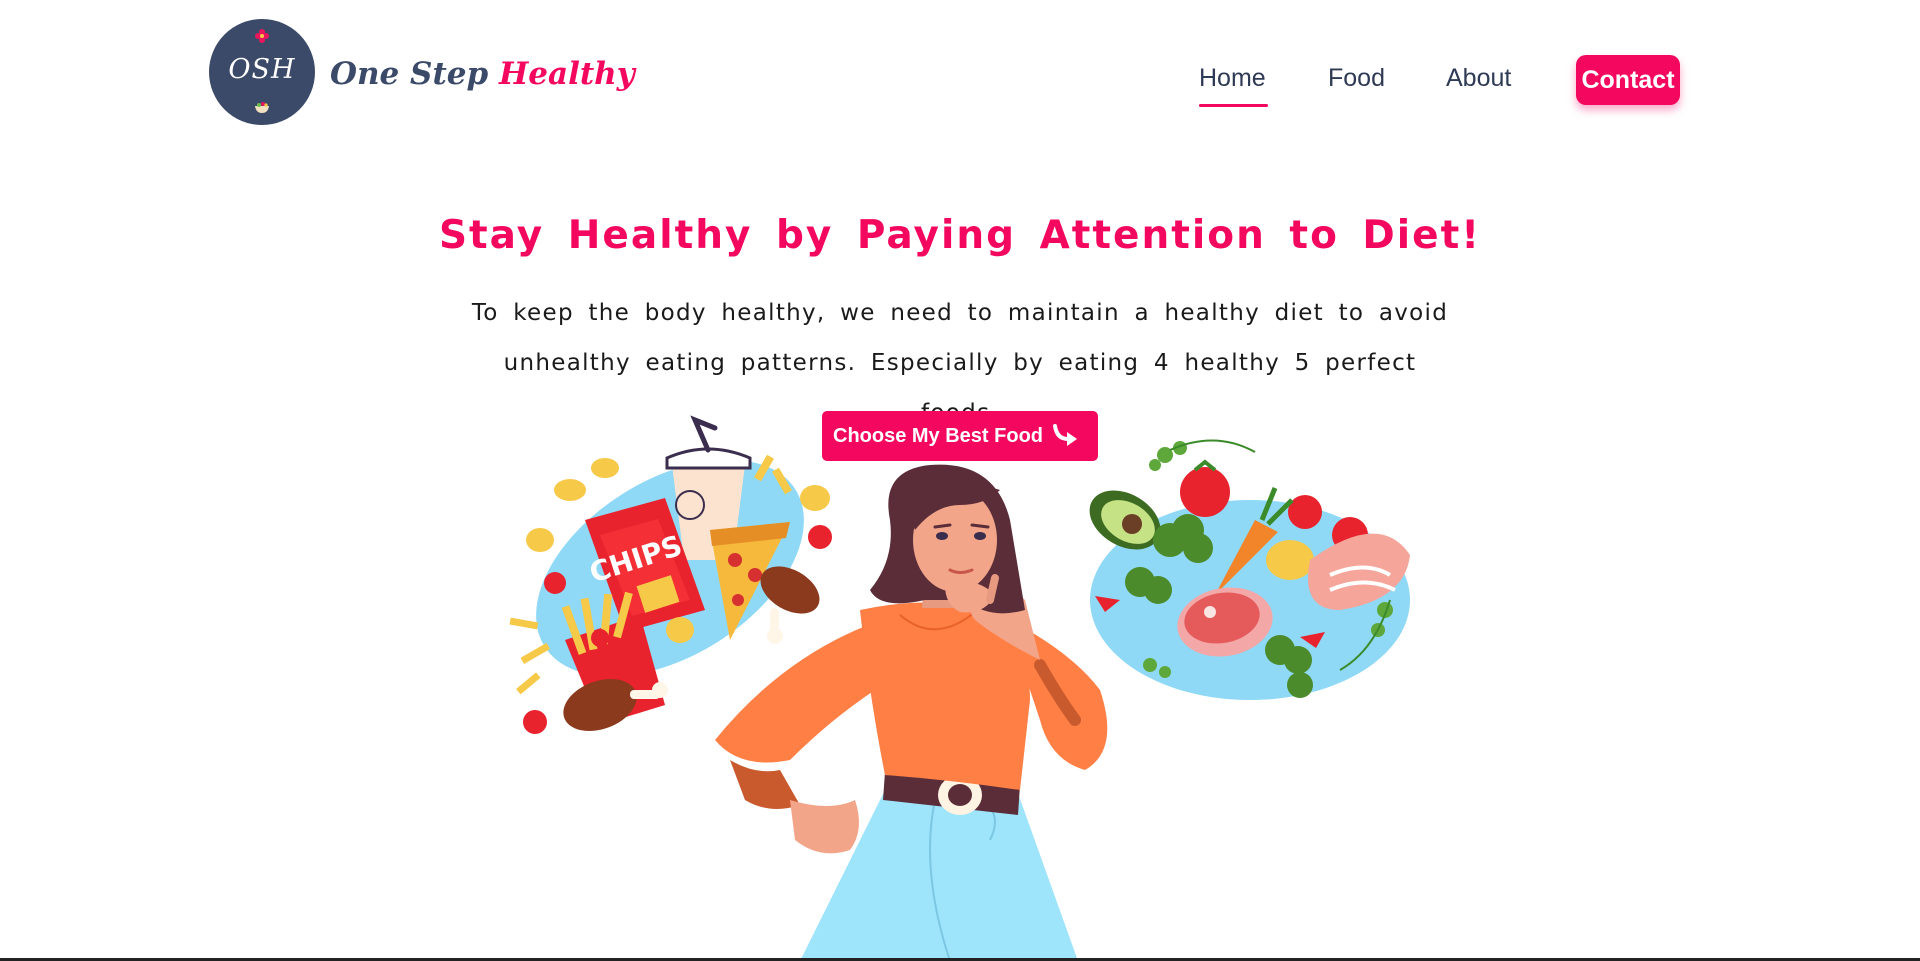 This screenshot has width=1920, height=961. What do you see at coordinates (1065, 435) in the screenshot?
I see `arrow-turn-icon` at bounding box center [1065, 435].